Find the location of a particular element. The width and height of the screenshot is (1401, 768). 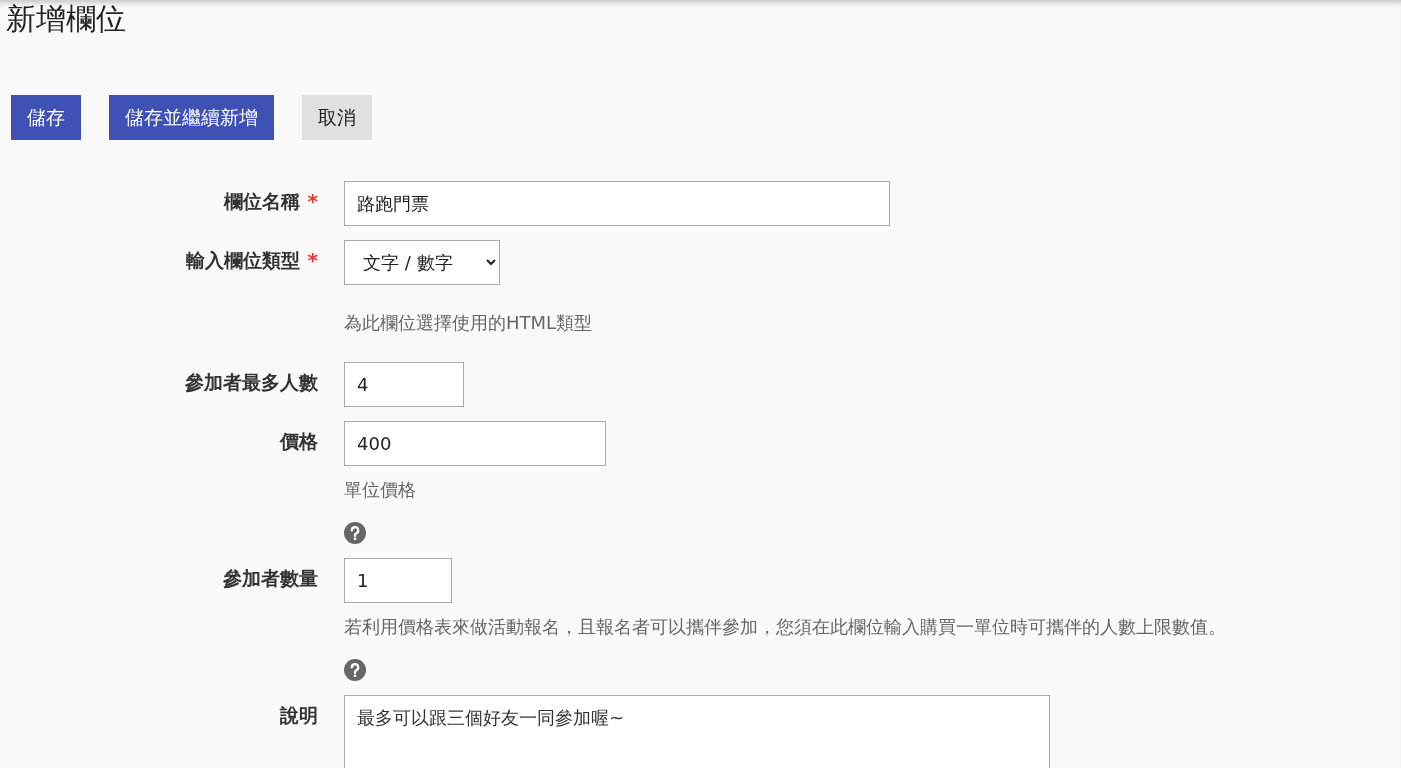

help-text: 為此欄位選擇使用的HTML類型 is located at coordinates (468, 323).